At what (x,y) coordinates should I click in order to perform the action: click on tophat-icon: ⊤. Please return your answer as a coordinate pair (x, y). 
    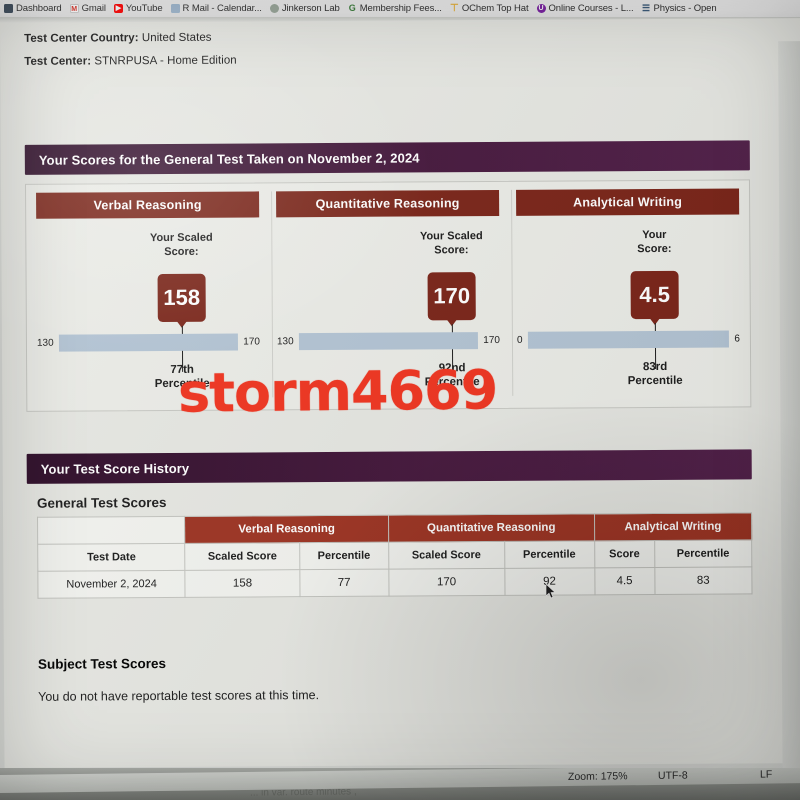
    Looking at the image, I should click on (454, 8).